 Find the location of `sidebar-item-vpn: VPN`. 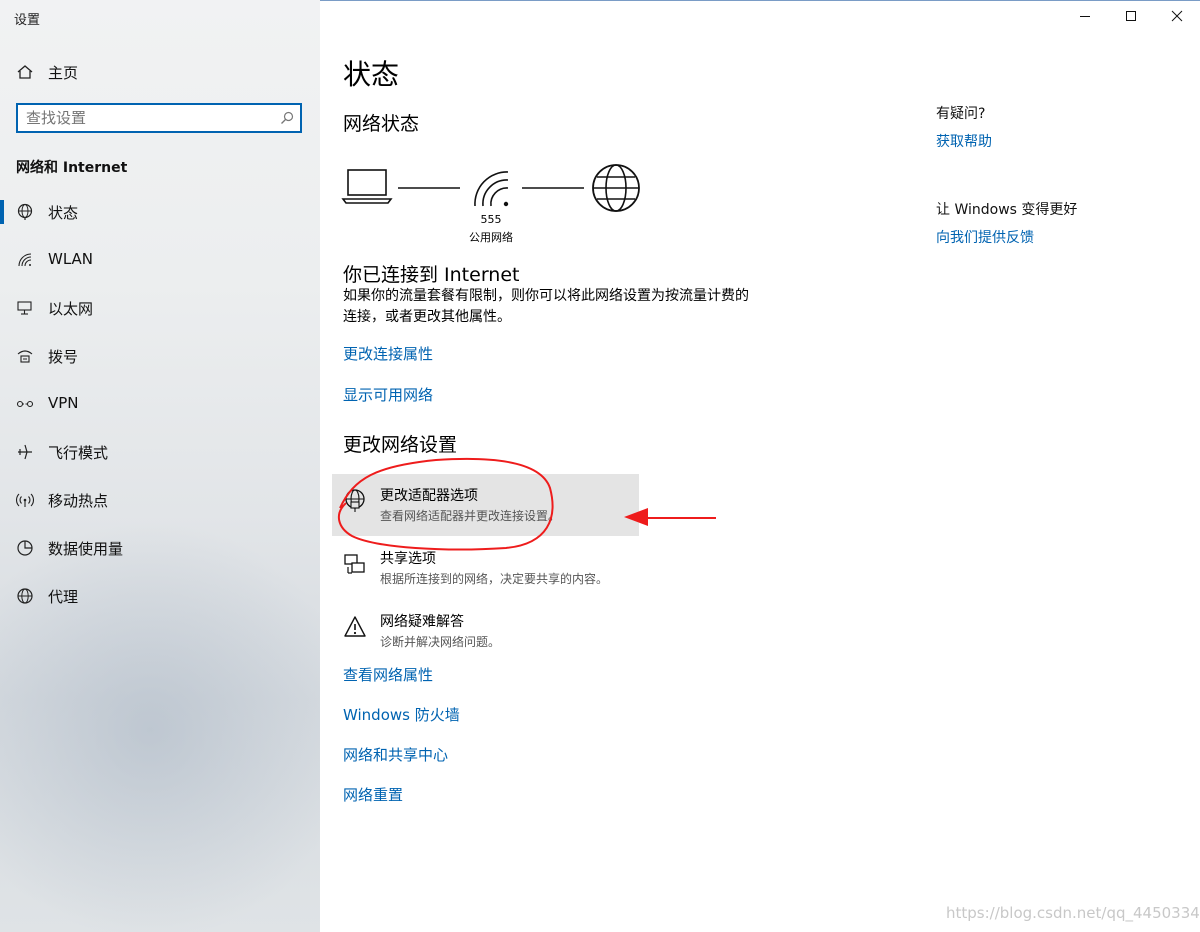

sidebar-item-vpn: VPN is located at coordinates (160, 404).